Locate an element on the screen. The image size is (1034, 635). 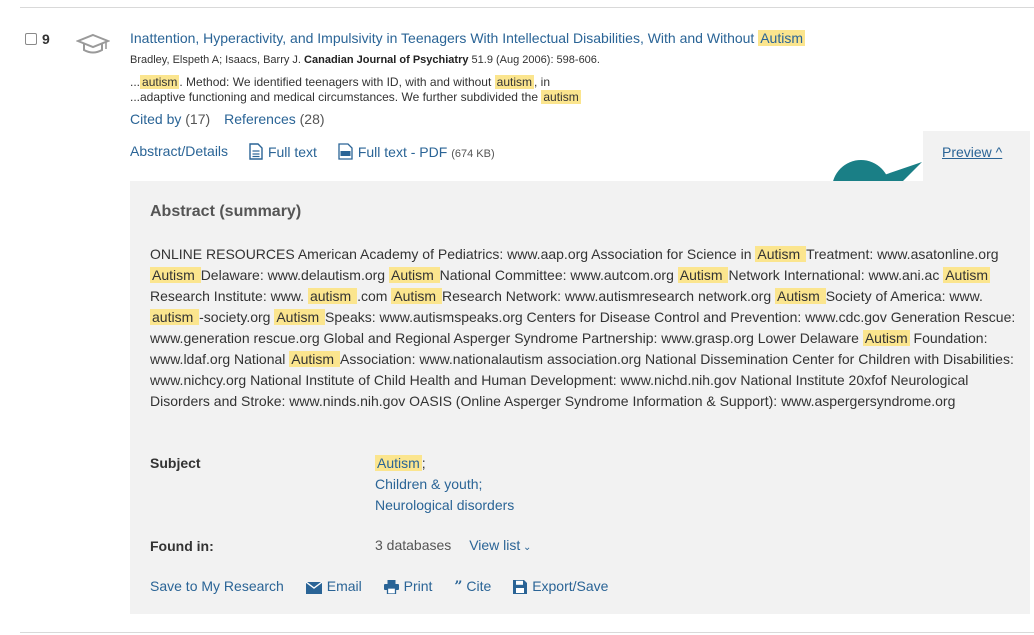
abstract-text-segment: Treatment: www.asatonline.org is located at coordinates (902, 254).